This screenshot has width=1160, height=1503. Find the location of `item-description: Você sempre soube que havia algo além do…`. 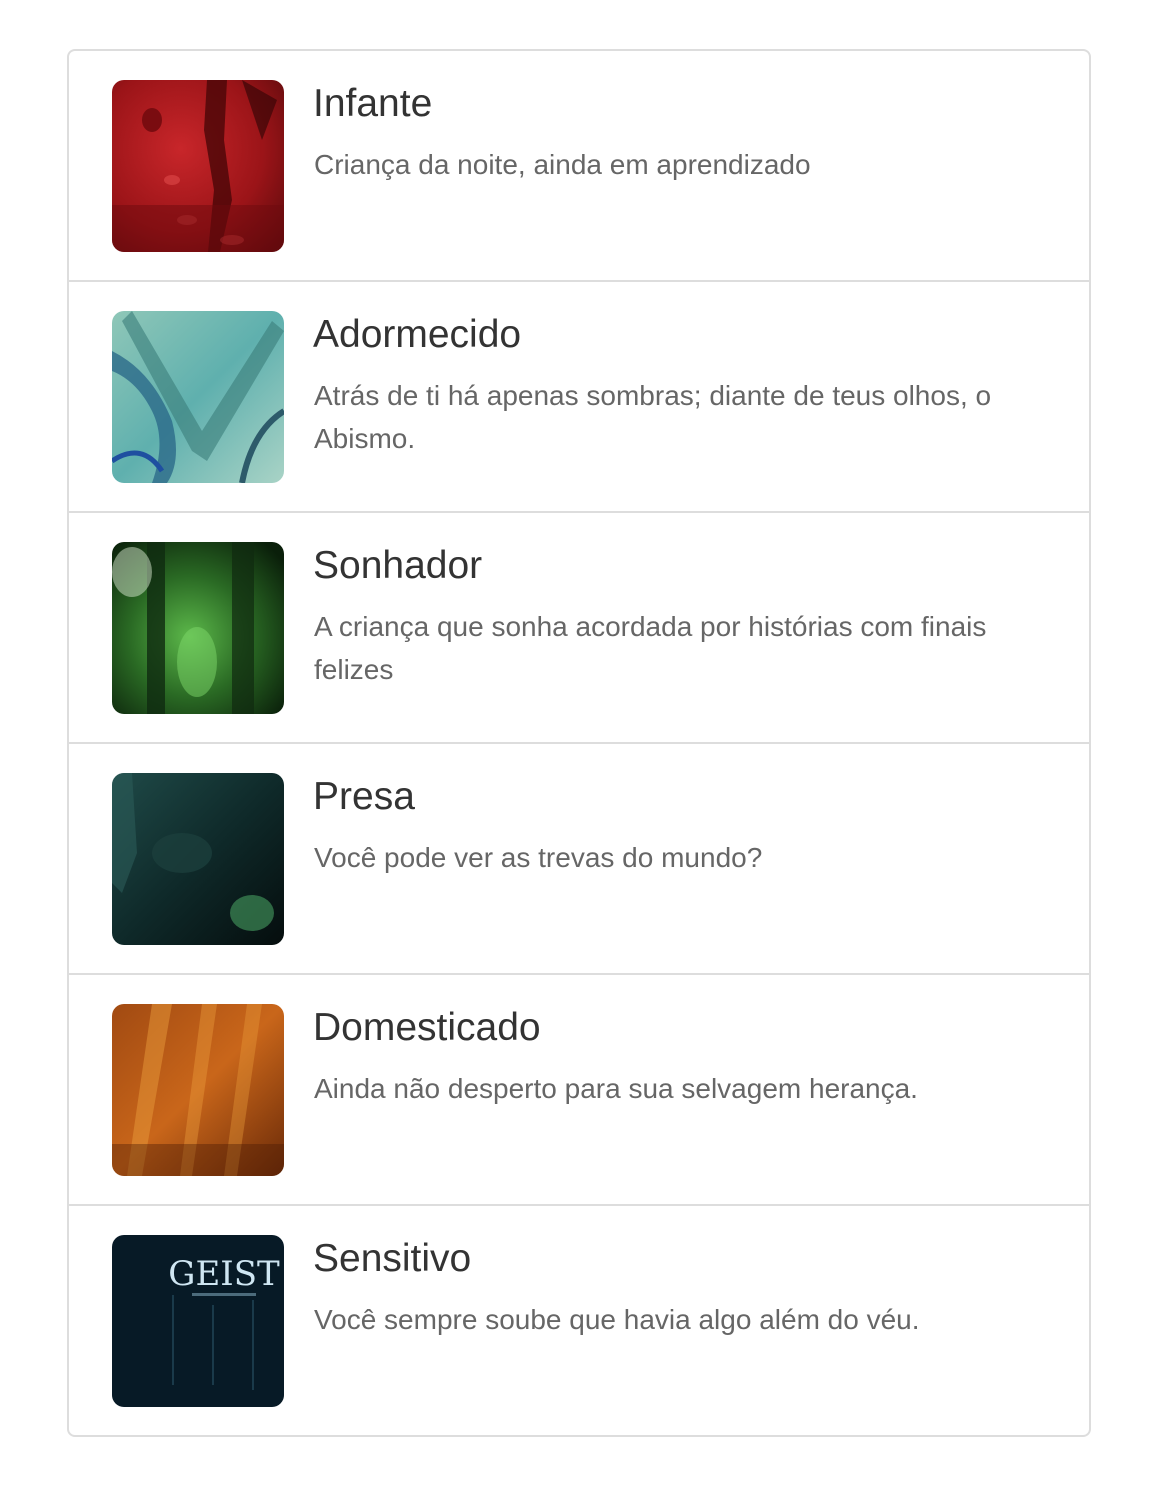

item-description: Você sempre soube que havia algo além do… is located at coordinates (617, 1319).